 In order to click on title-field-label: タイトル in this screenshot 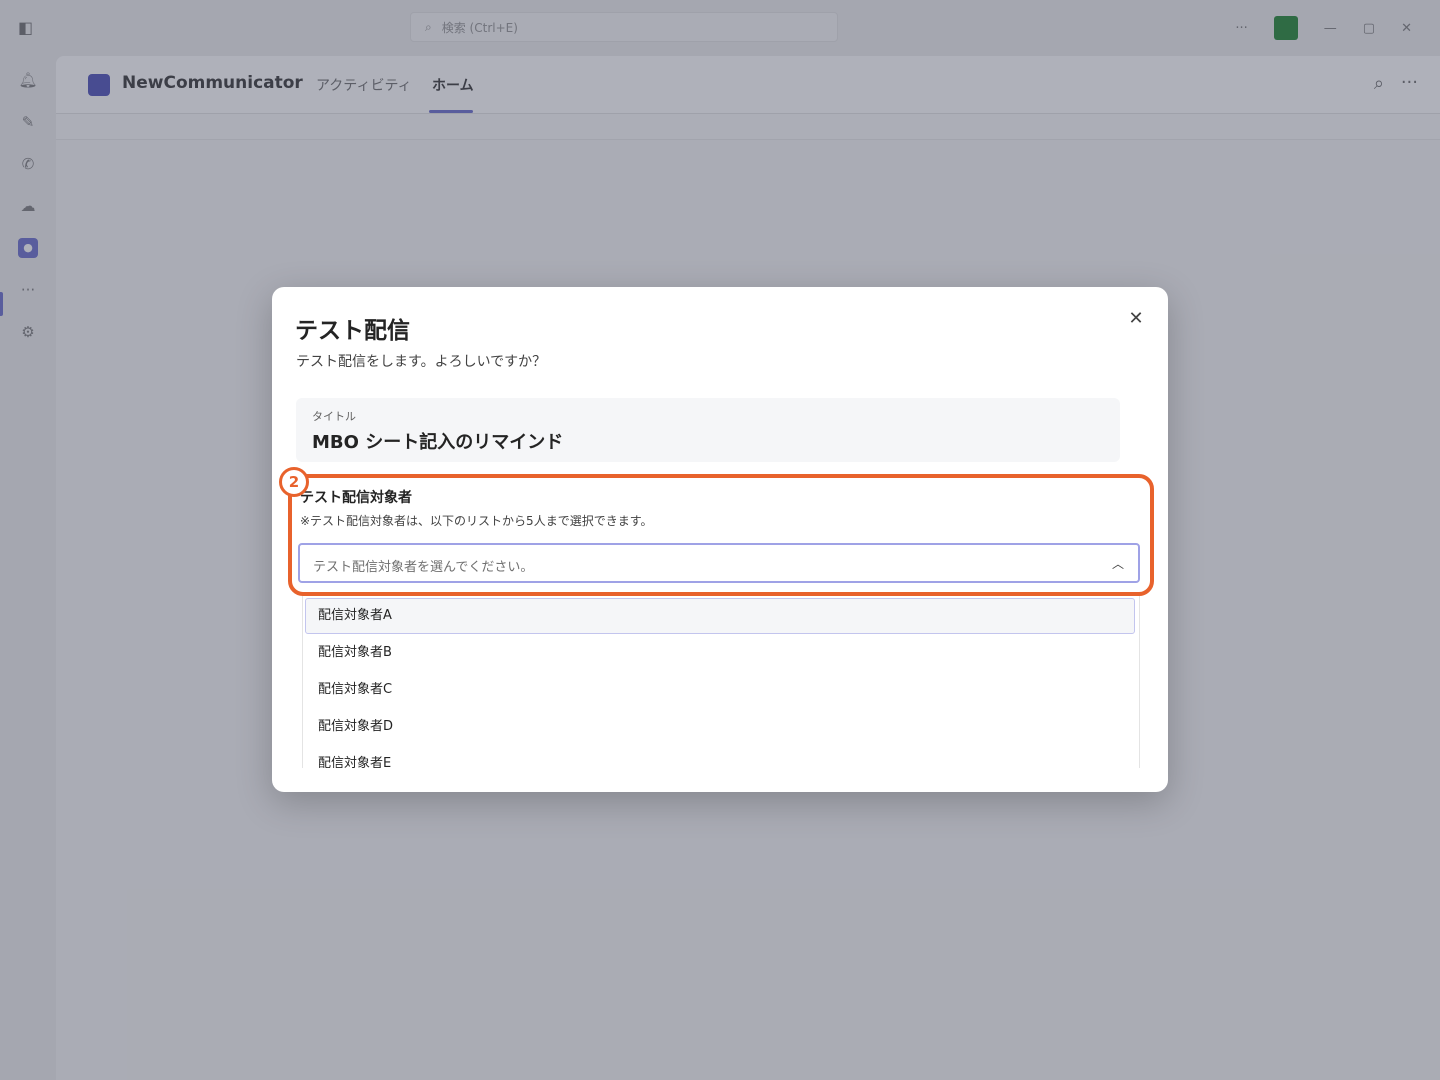, I will do `click(334, 416)`.